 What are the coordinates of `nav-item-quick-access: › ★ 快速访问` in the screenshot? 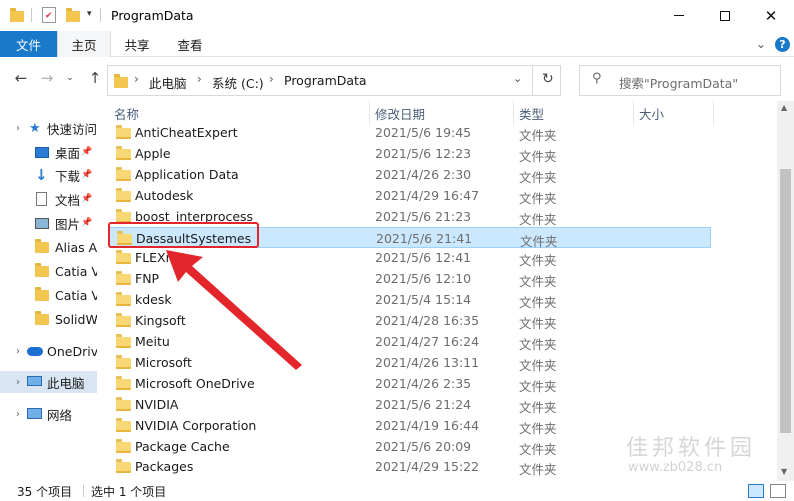 It's located at (48, 128).